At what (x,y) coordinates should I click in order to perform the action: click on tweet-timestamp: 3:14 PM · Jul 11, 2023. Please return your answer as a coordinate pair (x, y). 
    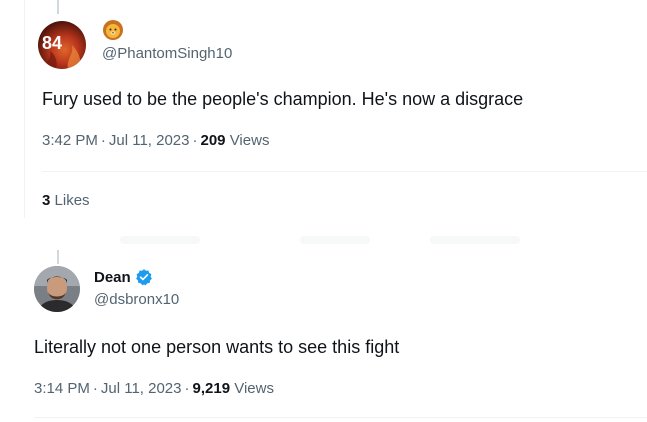
    Looking at the image, I should click on (108, 388).